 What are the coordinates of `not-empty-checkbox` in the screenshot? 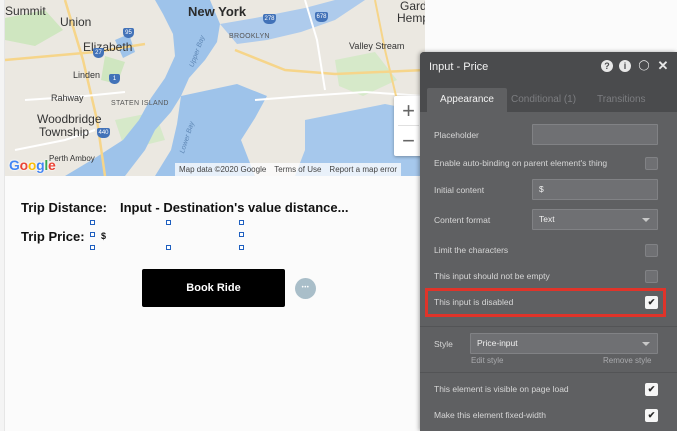 It's located at (651, 276).